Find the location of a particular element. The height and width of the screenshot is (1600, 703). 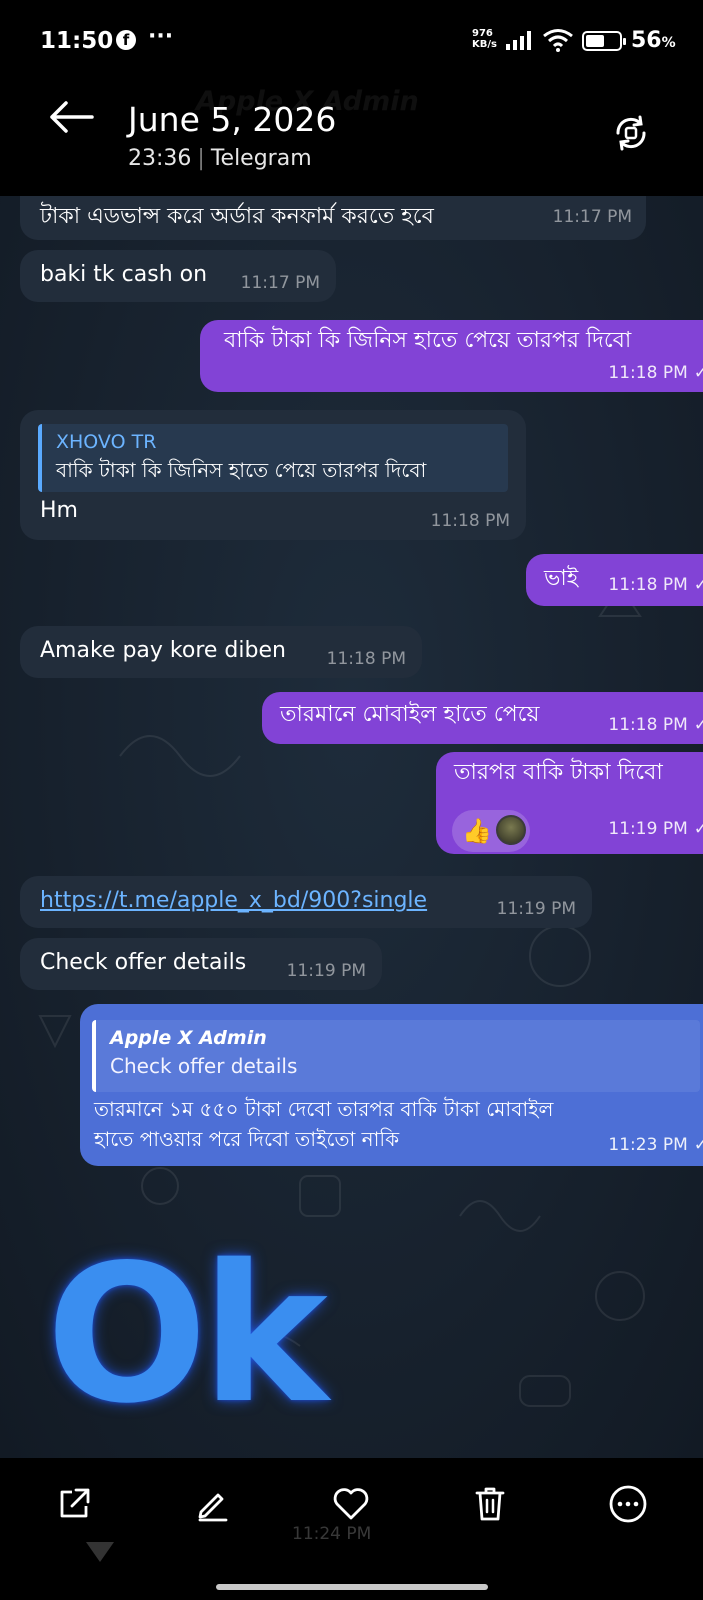

share-button is located at coordinates (74, 1504).